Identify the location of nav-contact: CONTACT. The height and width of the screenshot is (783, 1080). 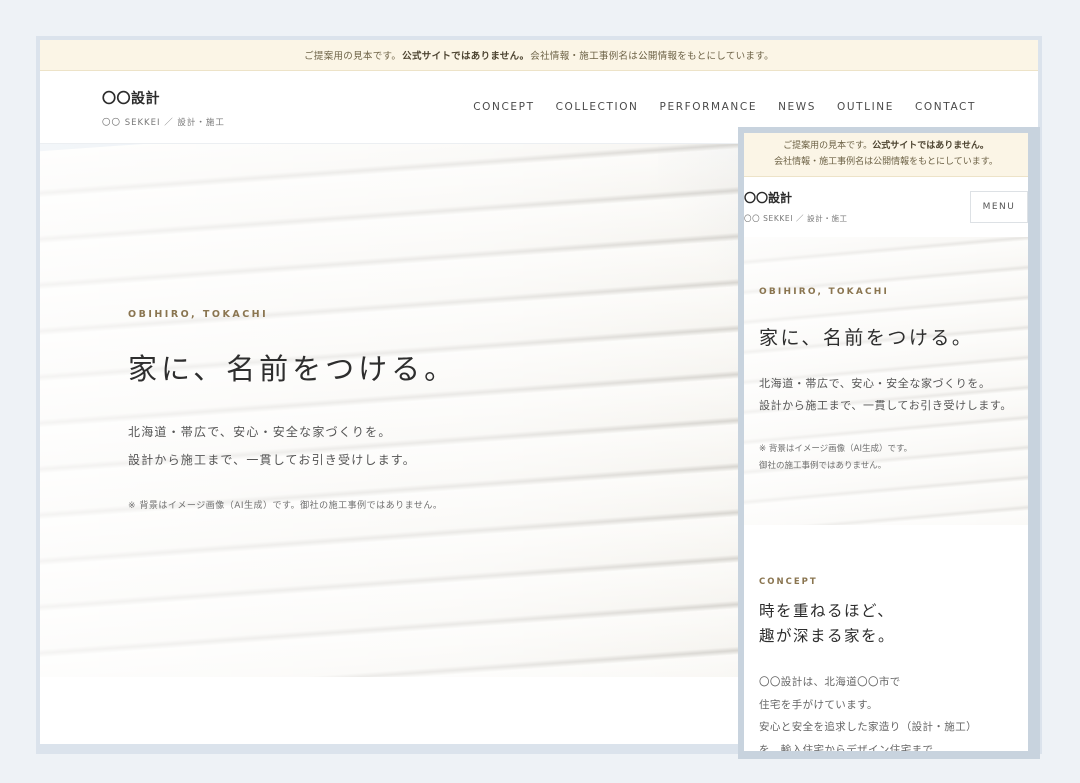
(945, 107).